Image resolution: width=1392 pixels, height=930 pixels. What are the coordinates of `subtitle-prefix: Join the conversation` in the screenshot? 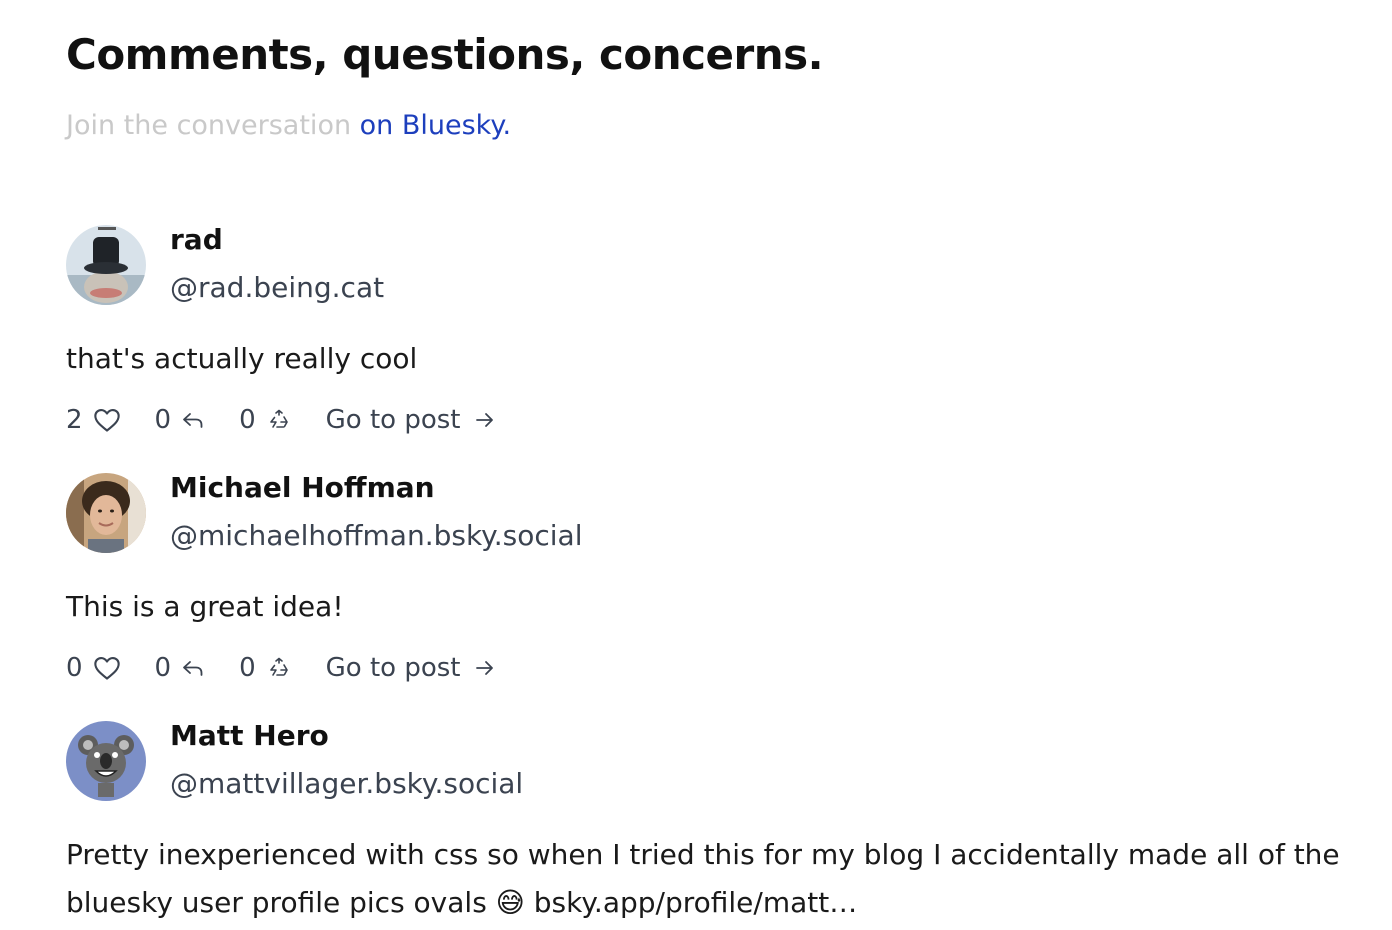 It's located at (213, 125).